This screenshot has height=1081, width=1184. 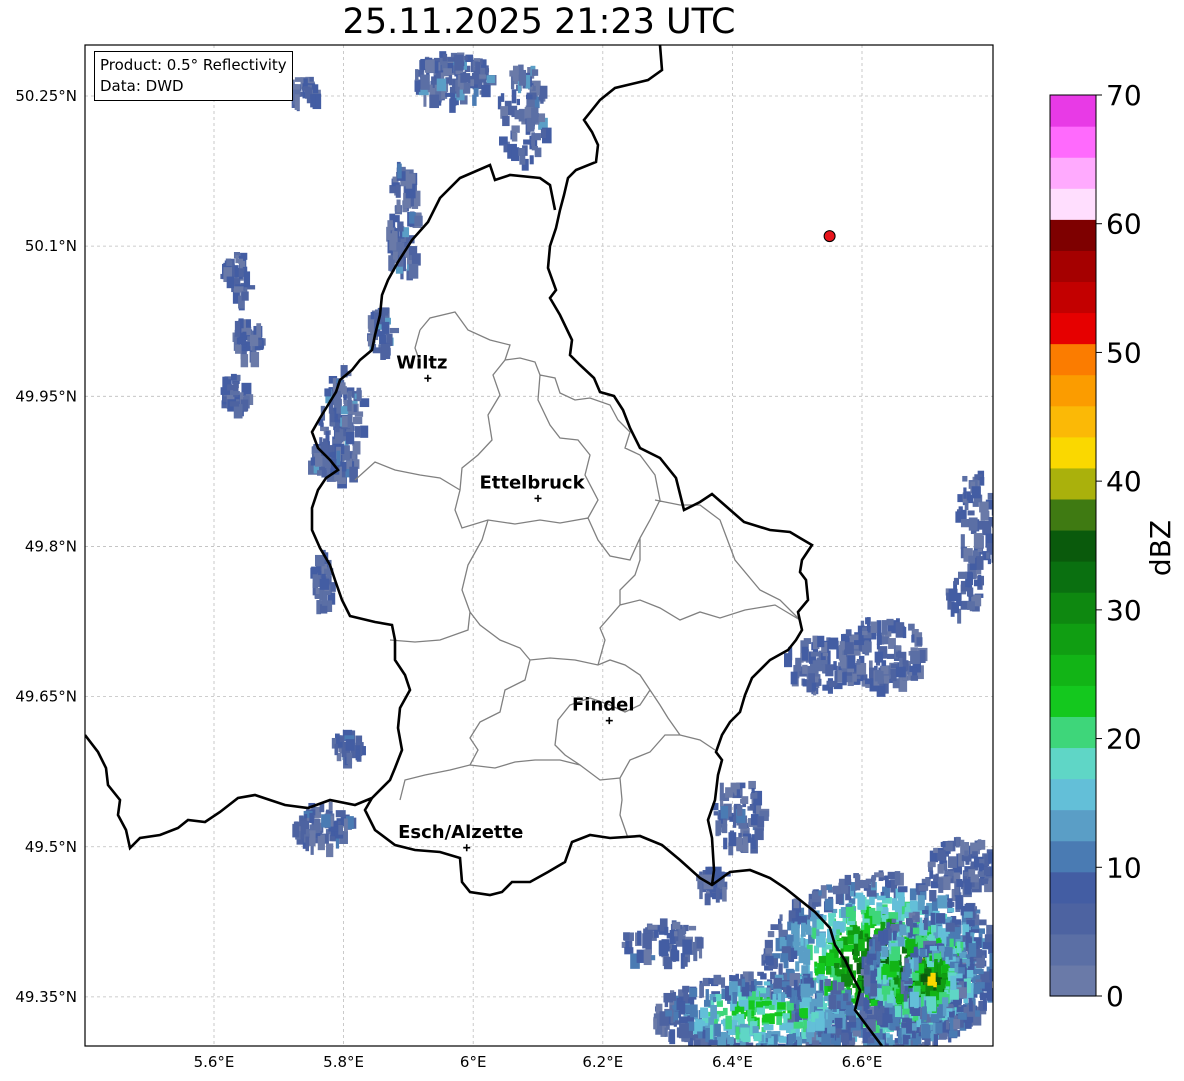 What do you see at coordinates (460, 832) in the screenshot?
I see `city-name: Esch/Alzette` at bounding box center [460, 832].